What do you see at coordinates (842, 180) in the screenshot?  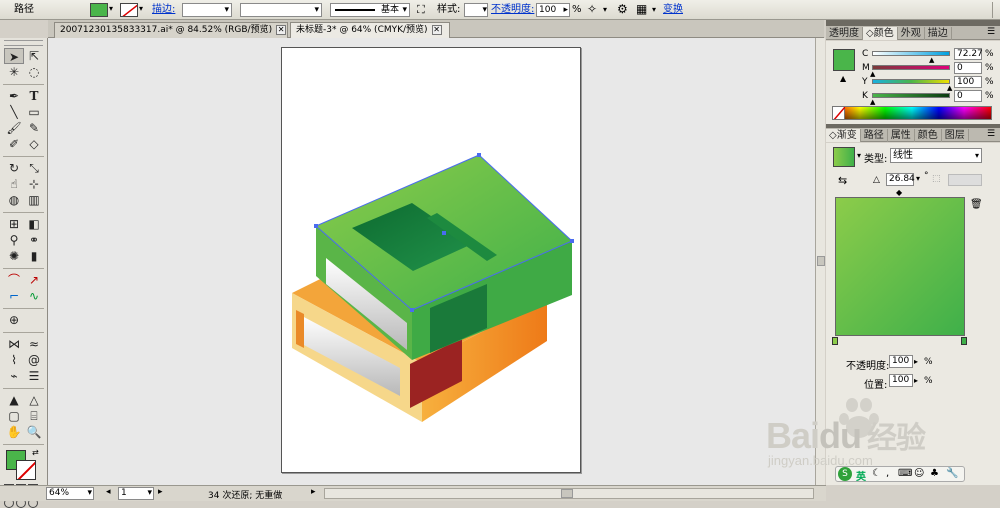 I see `reverse-gradient-icon: ⇆` at bounding box center [842, 180].